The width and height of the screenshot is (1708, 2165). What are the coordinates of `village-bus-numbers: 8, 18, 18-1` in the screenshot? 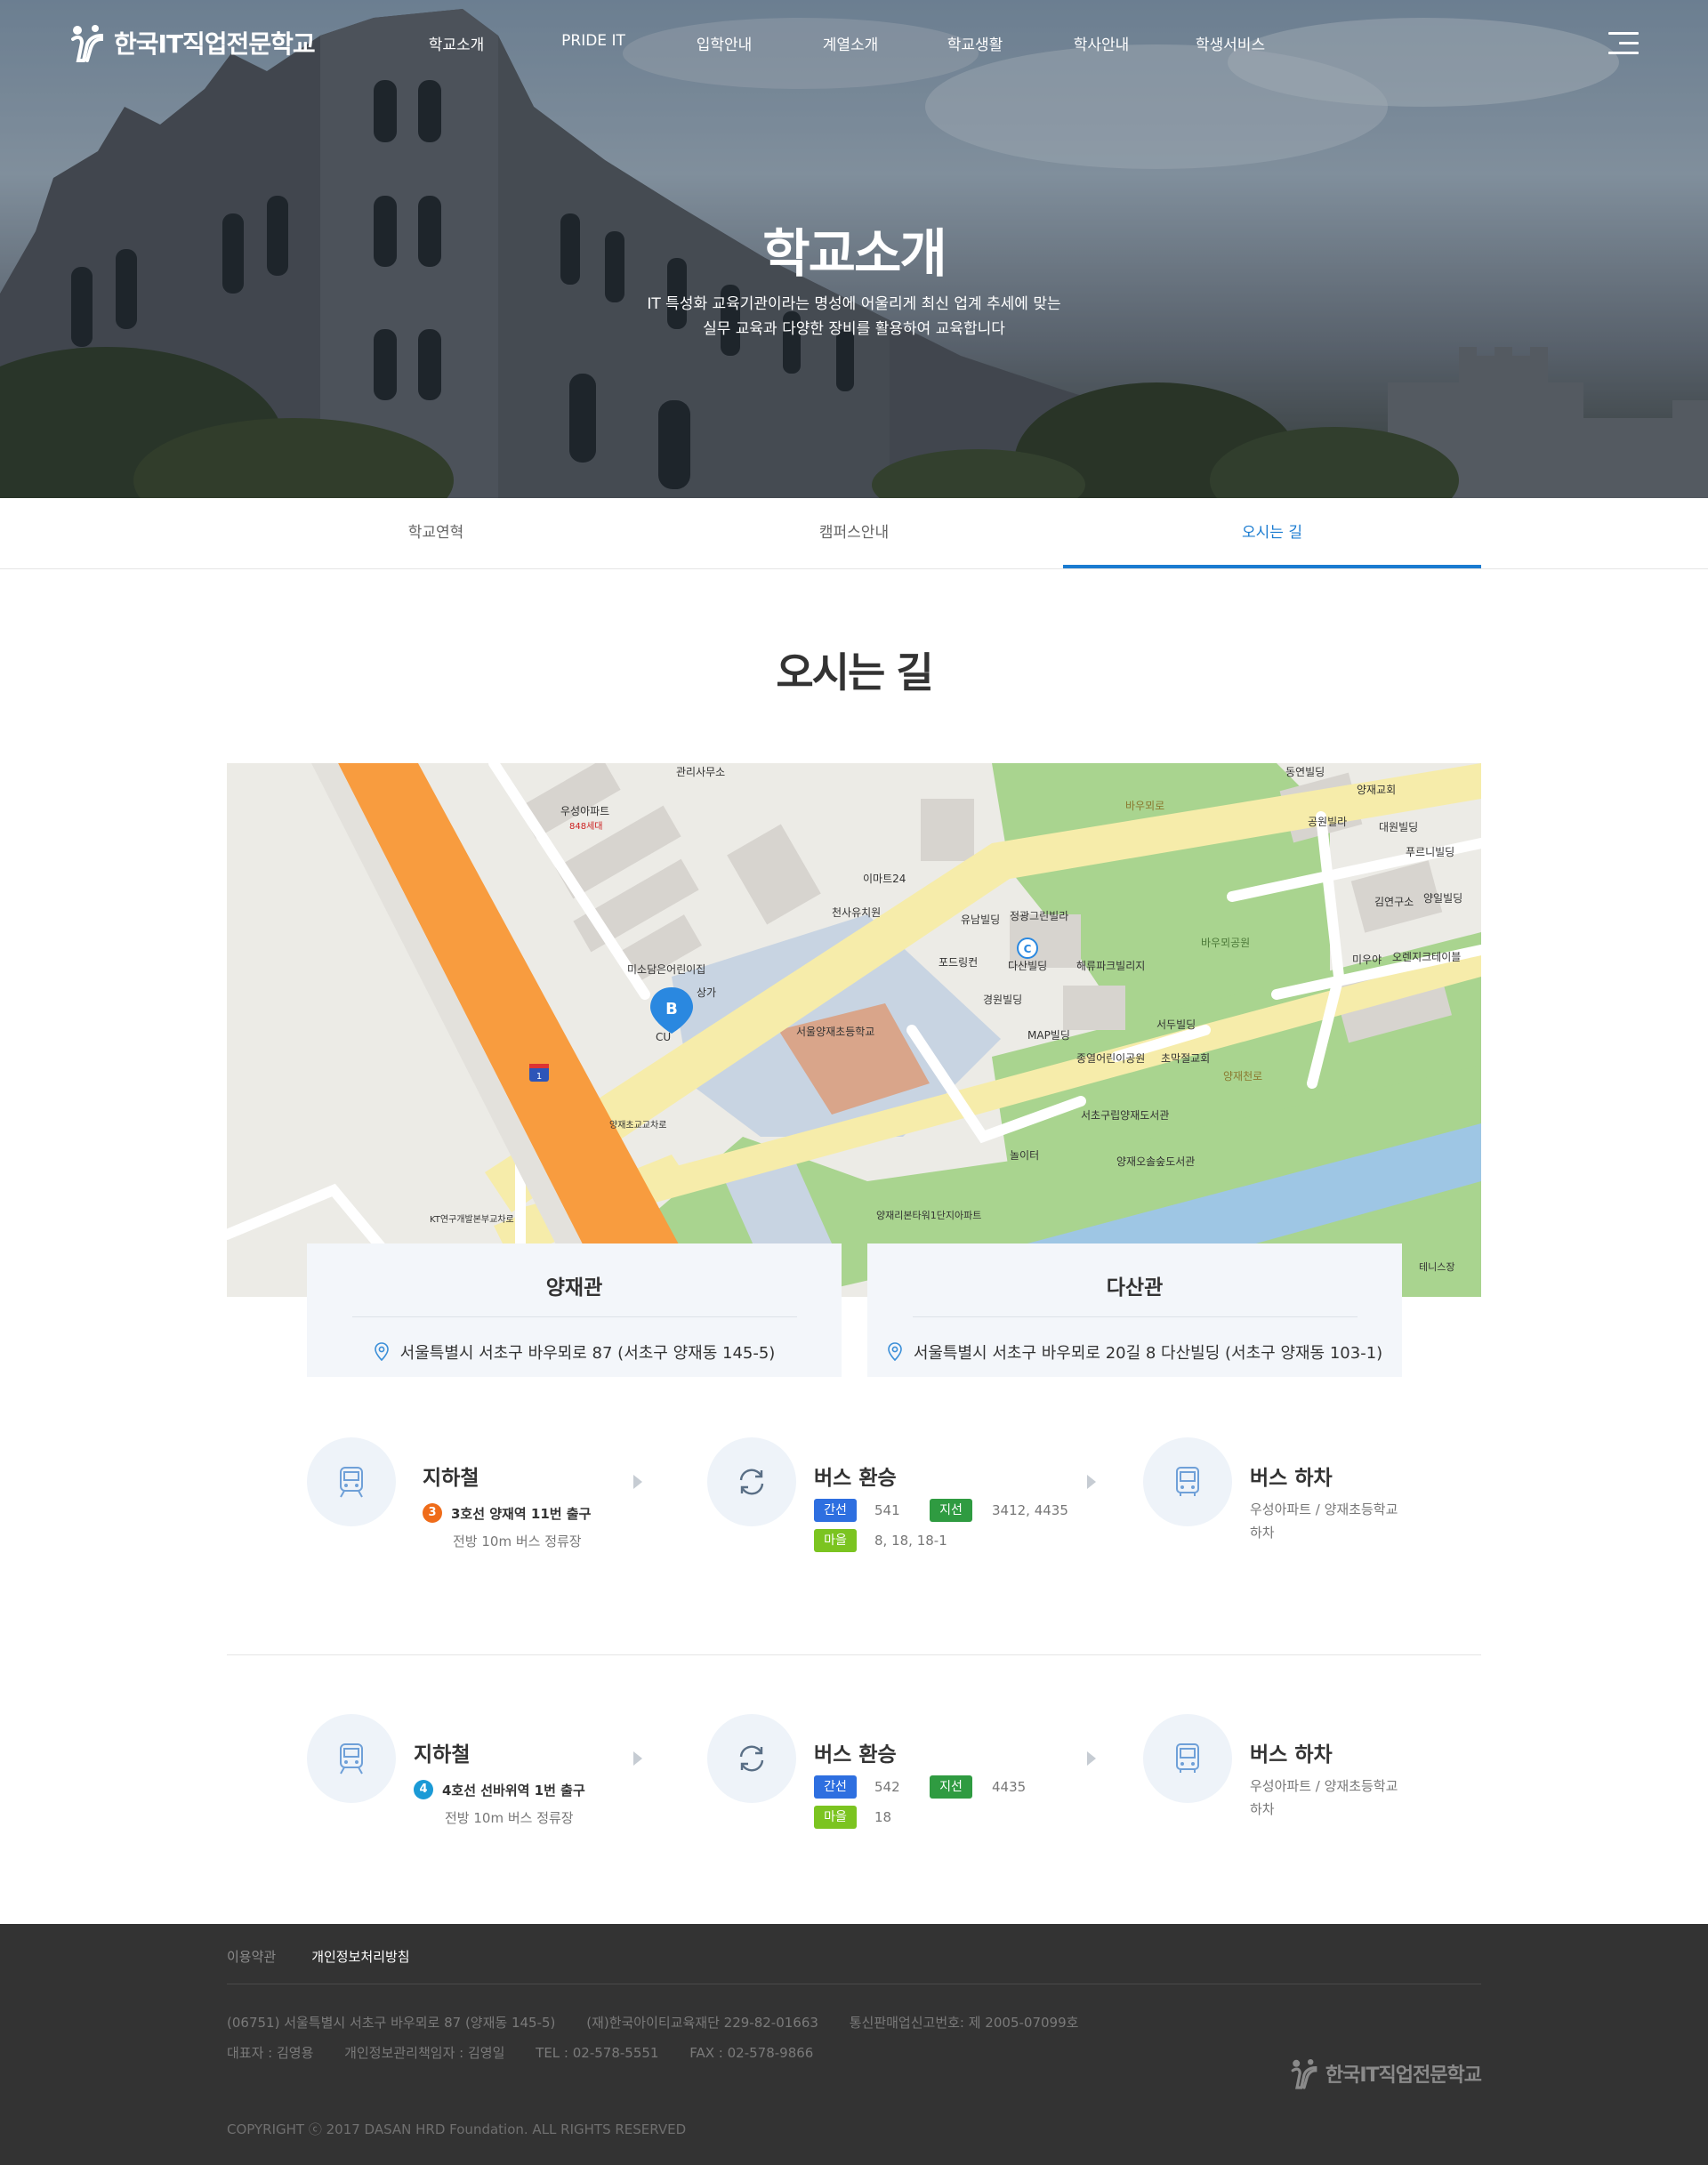 It's located at (910, 1541).